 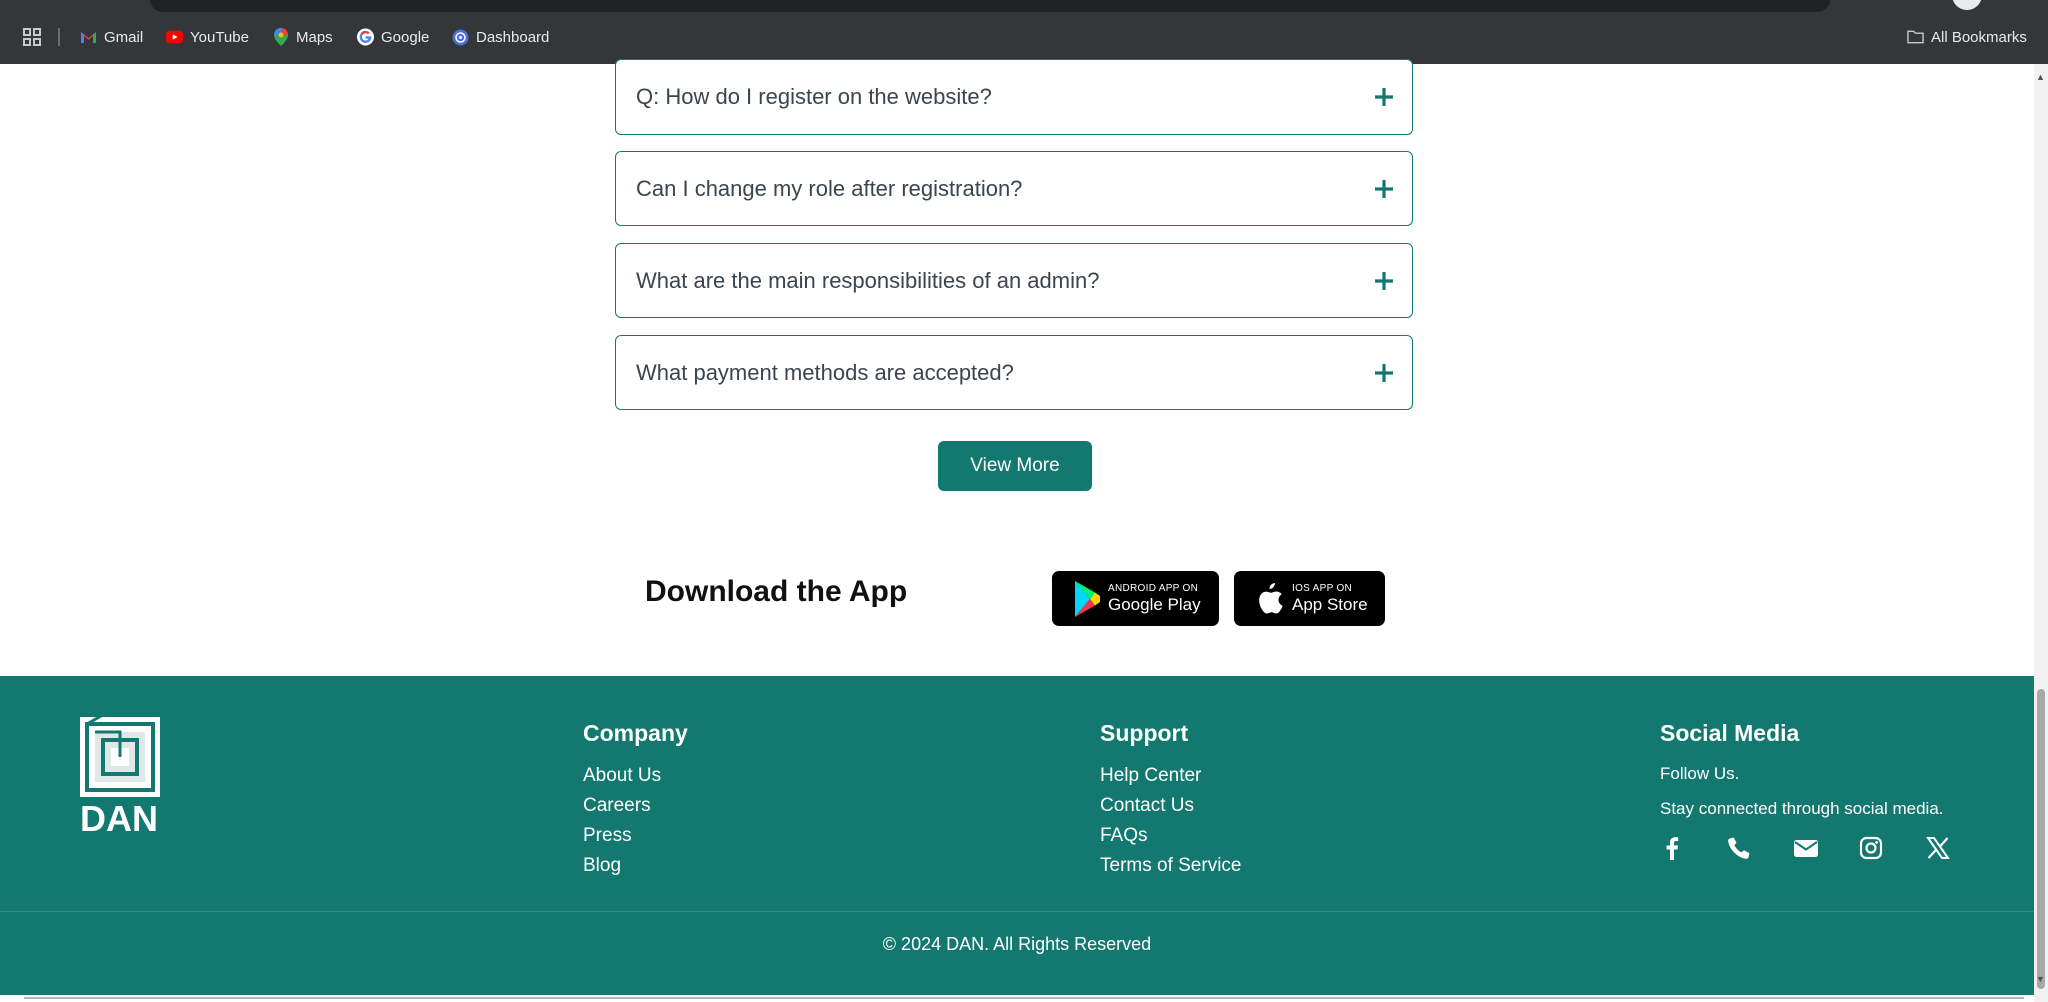 What do you see at coordinates (280, 37) in the screenshot?
I see `maps-icon` at bounding box center [280, 37].